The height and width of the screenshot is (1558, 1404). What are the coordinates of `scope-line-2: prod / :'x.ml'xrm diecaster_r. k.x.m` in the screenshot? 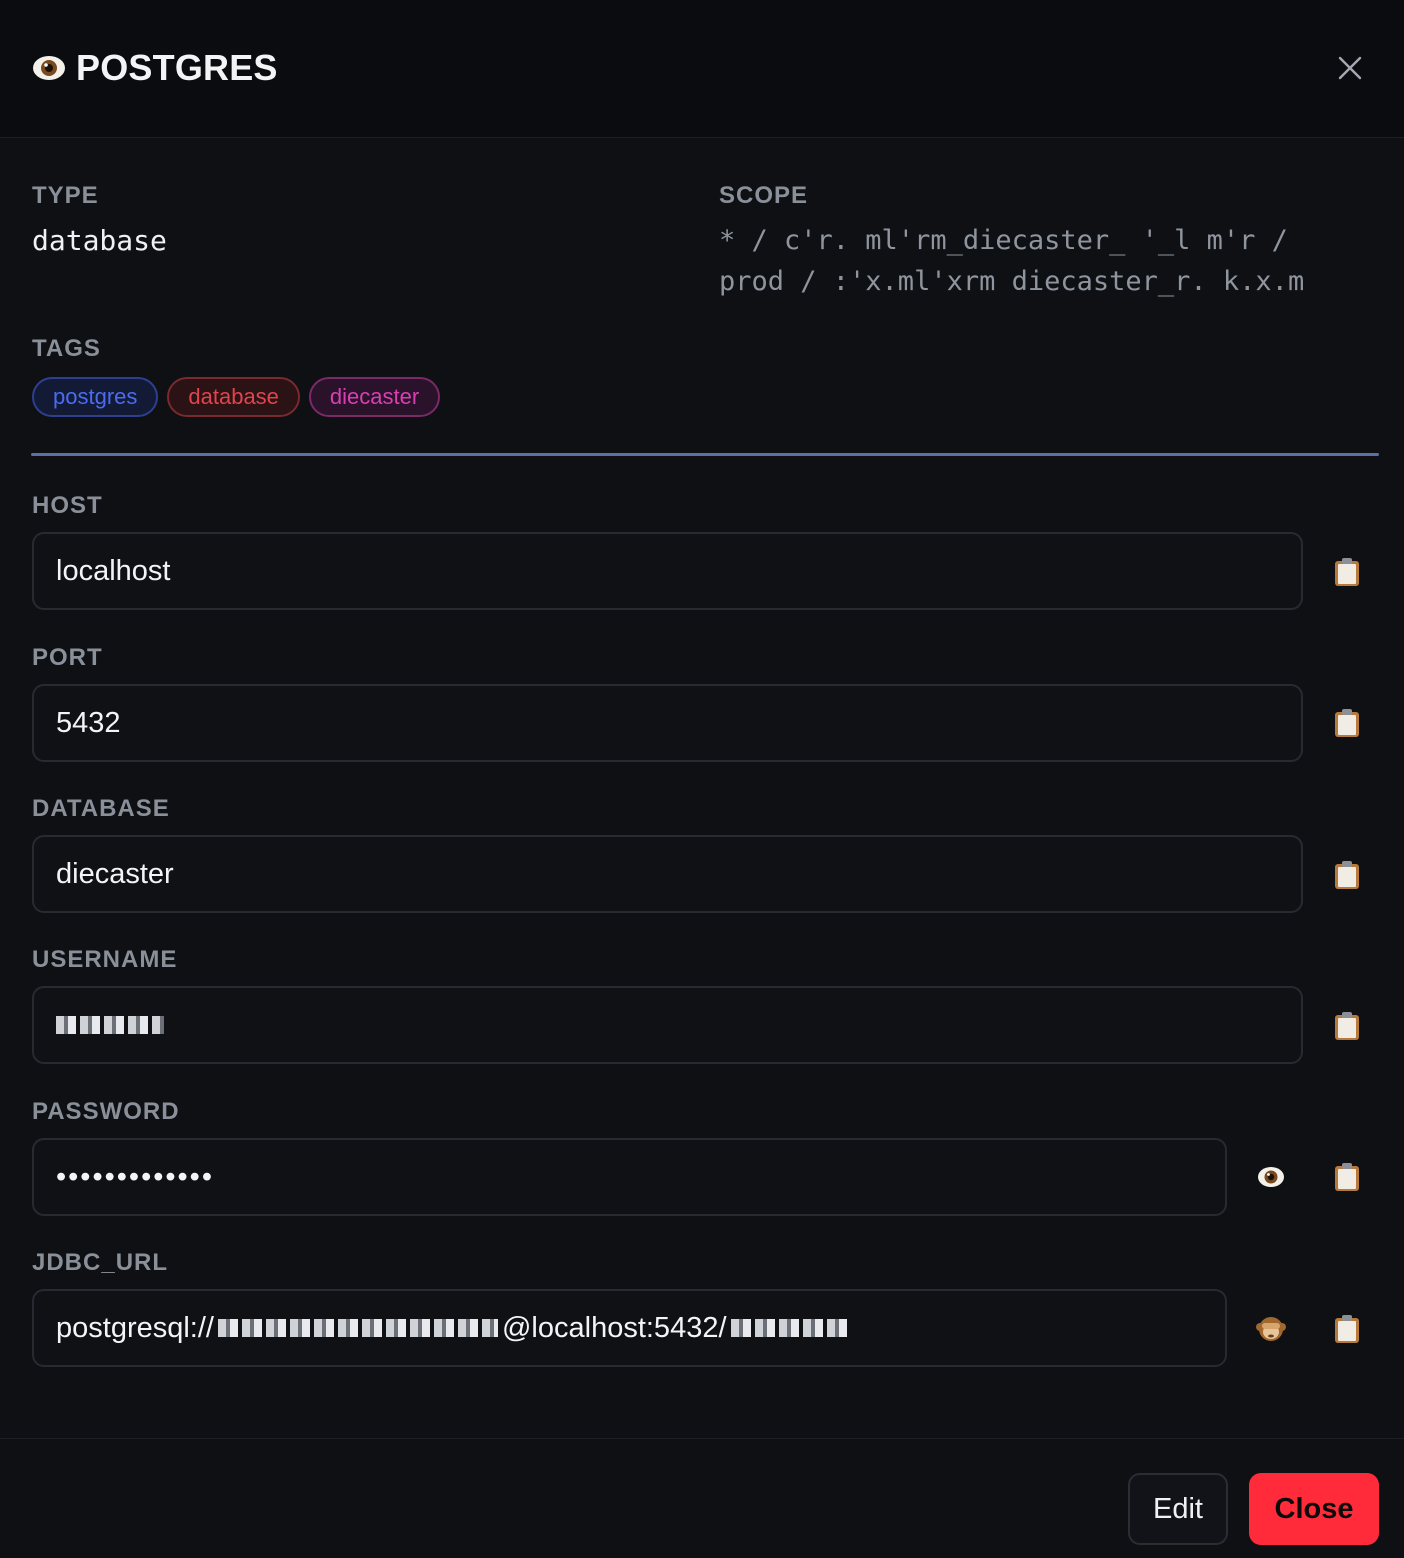 It's located at (1012, 281).